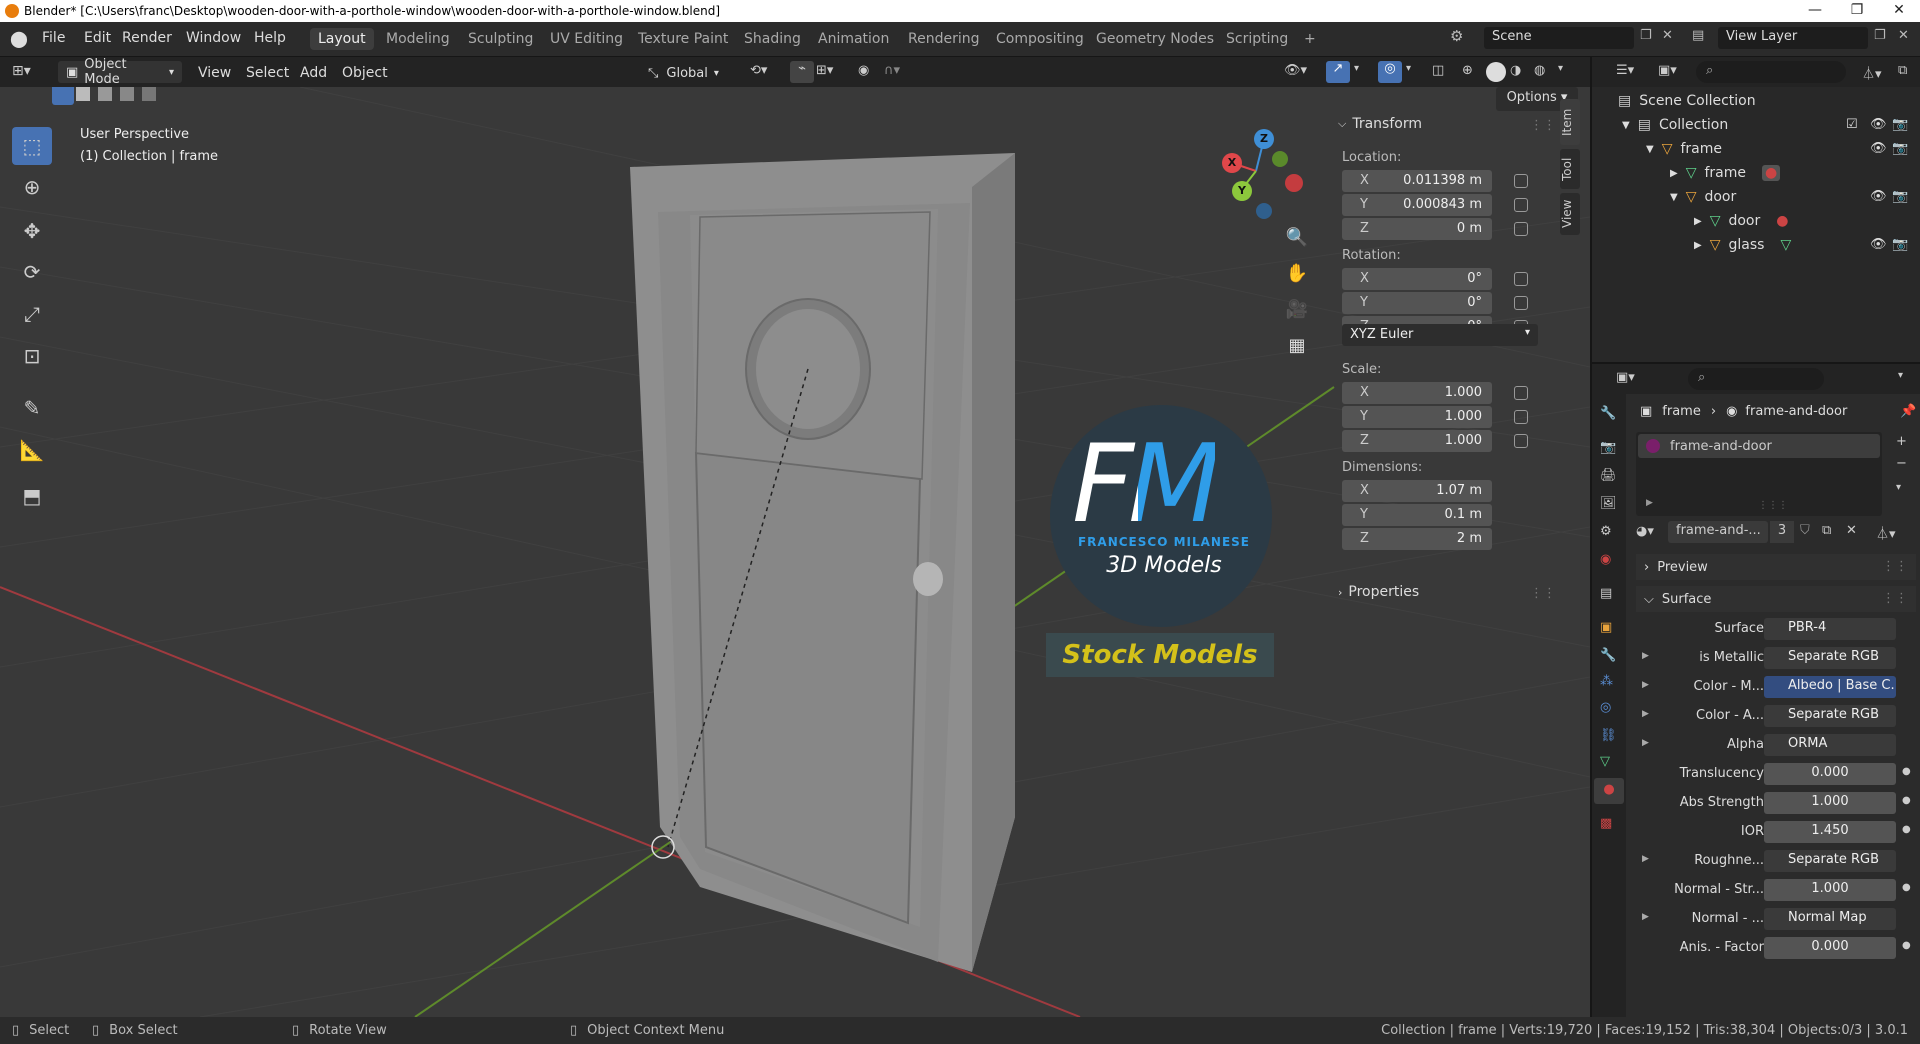 This screenshot has height=1044, width=1920. What do you see at coordinates (1759, 446) in the screenshot?
I see `material-slot-item: frame-and-door` at bounding box center [1759, 446].